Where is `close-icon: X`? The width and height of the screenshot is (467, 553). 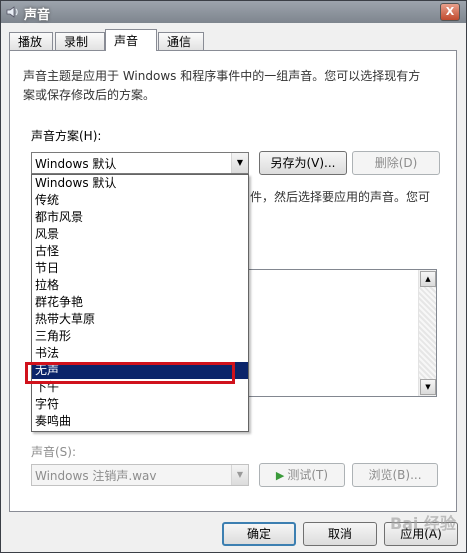
close-icon: X is located at coordinates (450, 11).